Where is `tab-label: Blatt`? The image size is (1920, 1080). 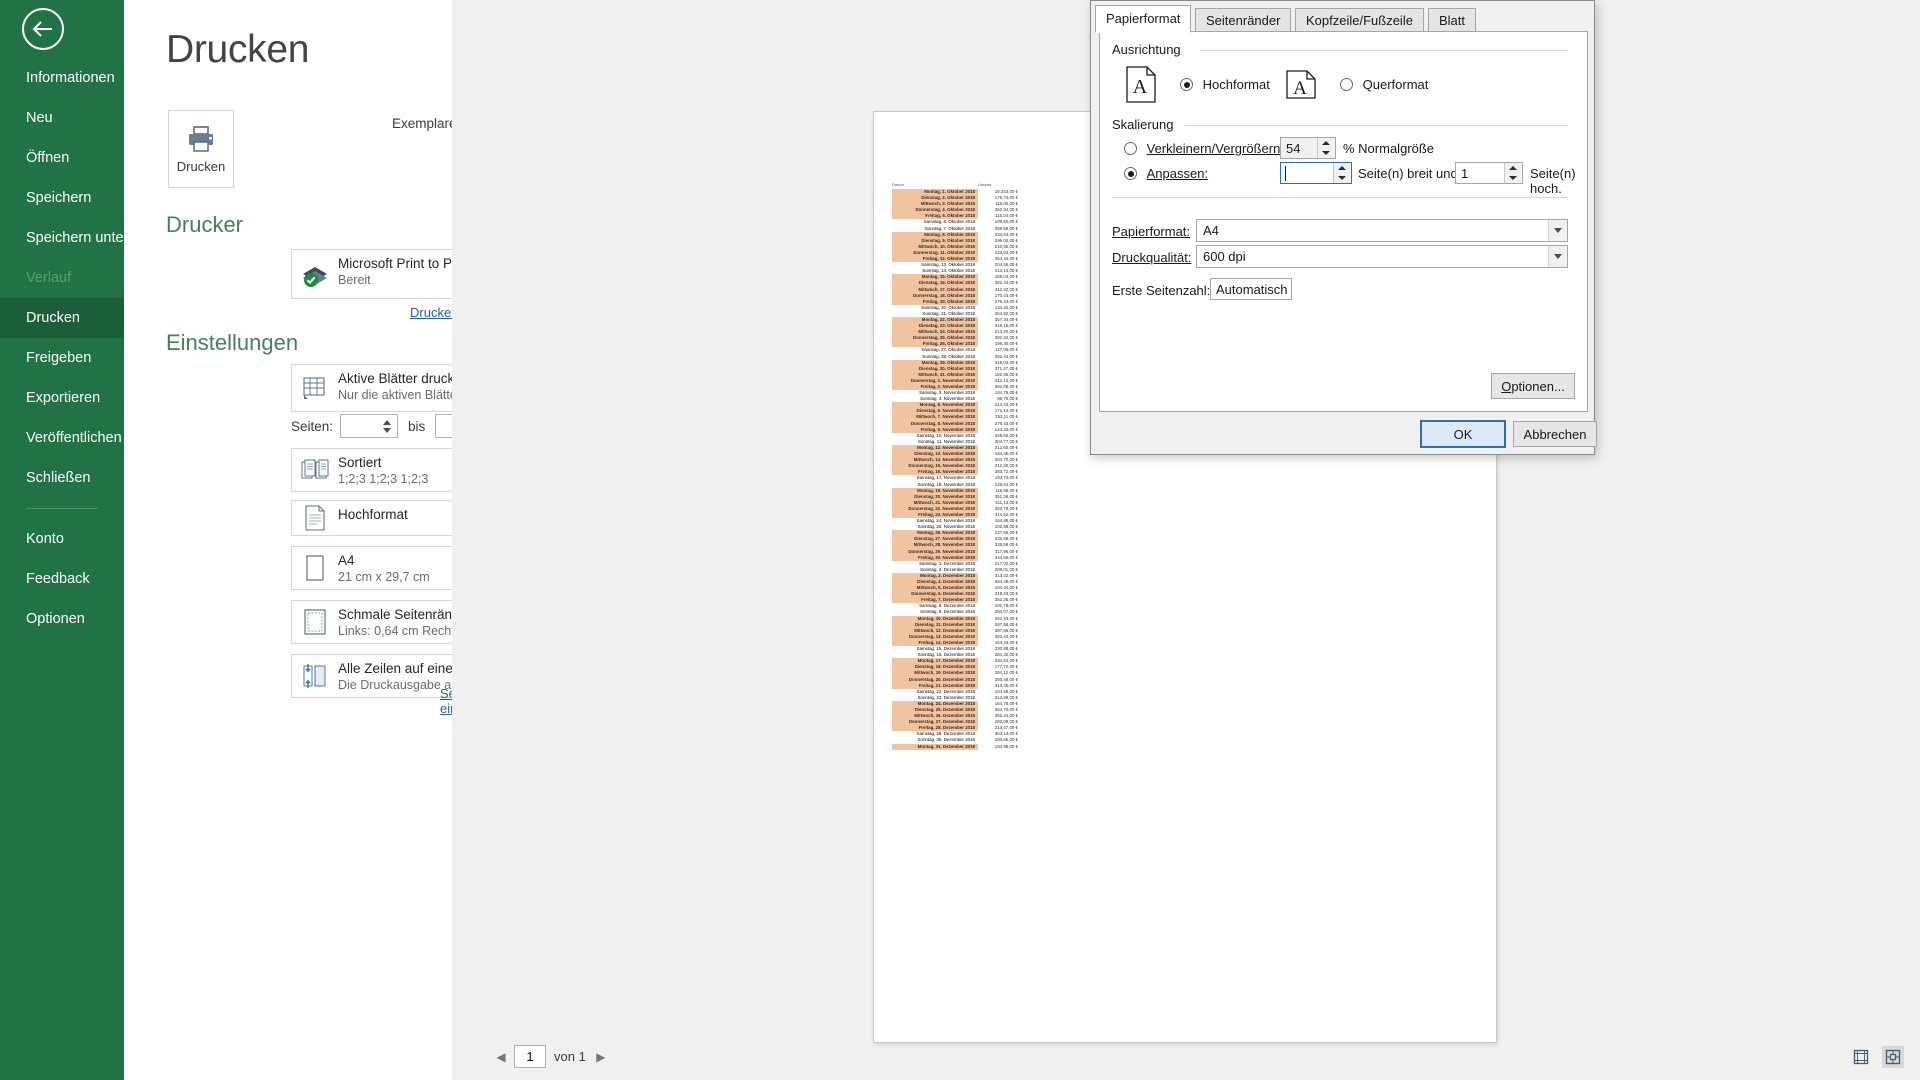 tab-label: Blatt is located at coordinates (1452, 20).